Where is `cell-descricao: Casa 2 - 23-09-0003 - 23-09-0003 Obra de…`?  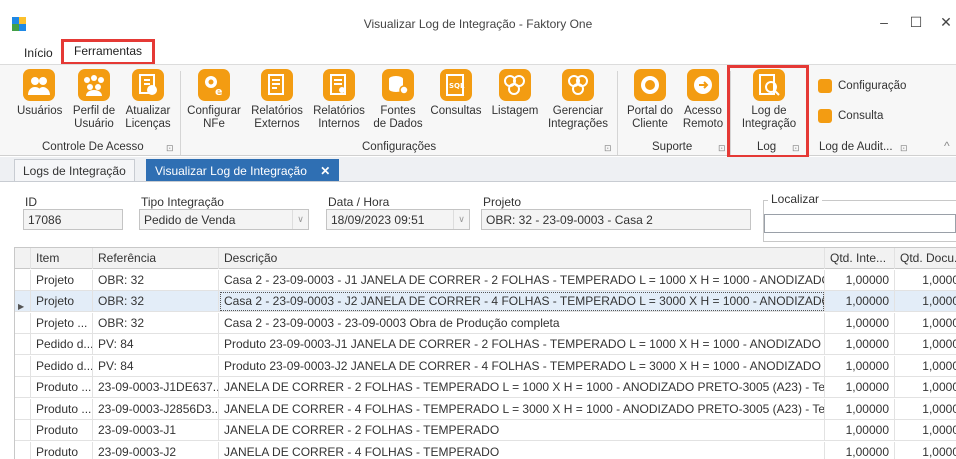 cell-descricao: Casa 2 - 23-09-0003 - 23-09-0003 Obra de… is located at coordinates (522, 323).